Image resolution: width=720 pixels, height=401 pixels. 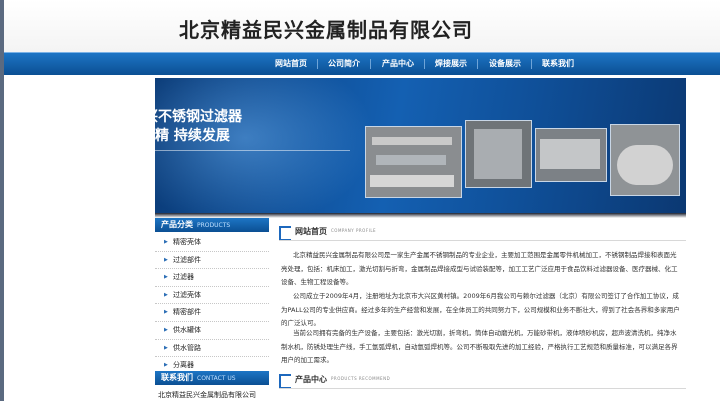 What do you see at coordinates (177, 377) in the screenshot?
I see `contact-title: 联系我们` at bounding box center [177, 377].